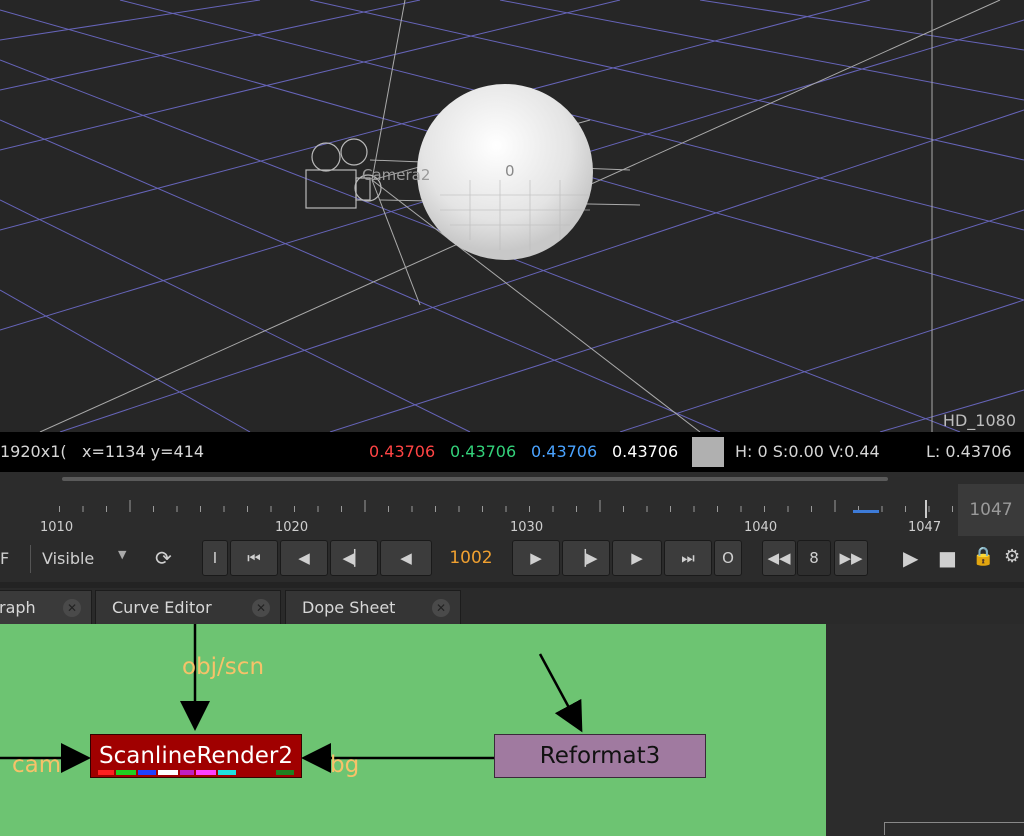 This screenshot has width=1024, height=836. I want to click on red-value: 0.43706, so click(402, 451).